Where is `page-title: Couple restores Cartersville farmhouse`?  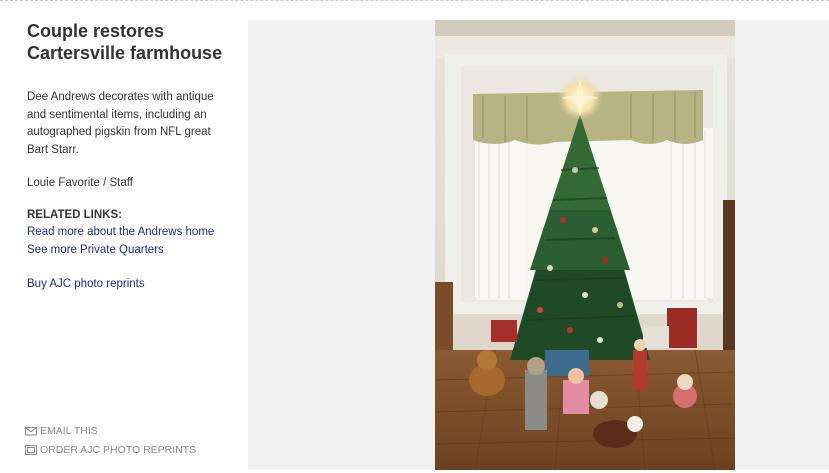
page-title: Couple restores Cartersville farmhouse is located at coordinates (125, 42).